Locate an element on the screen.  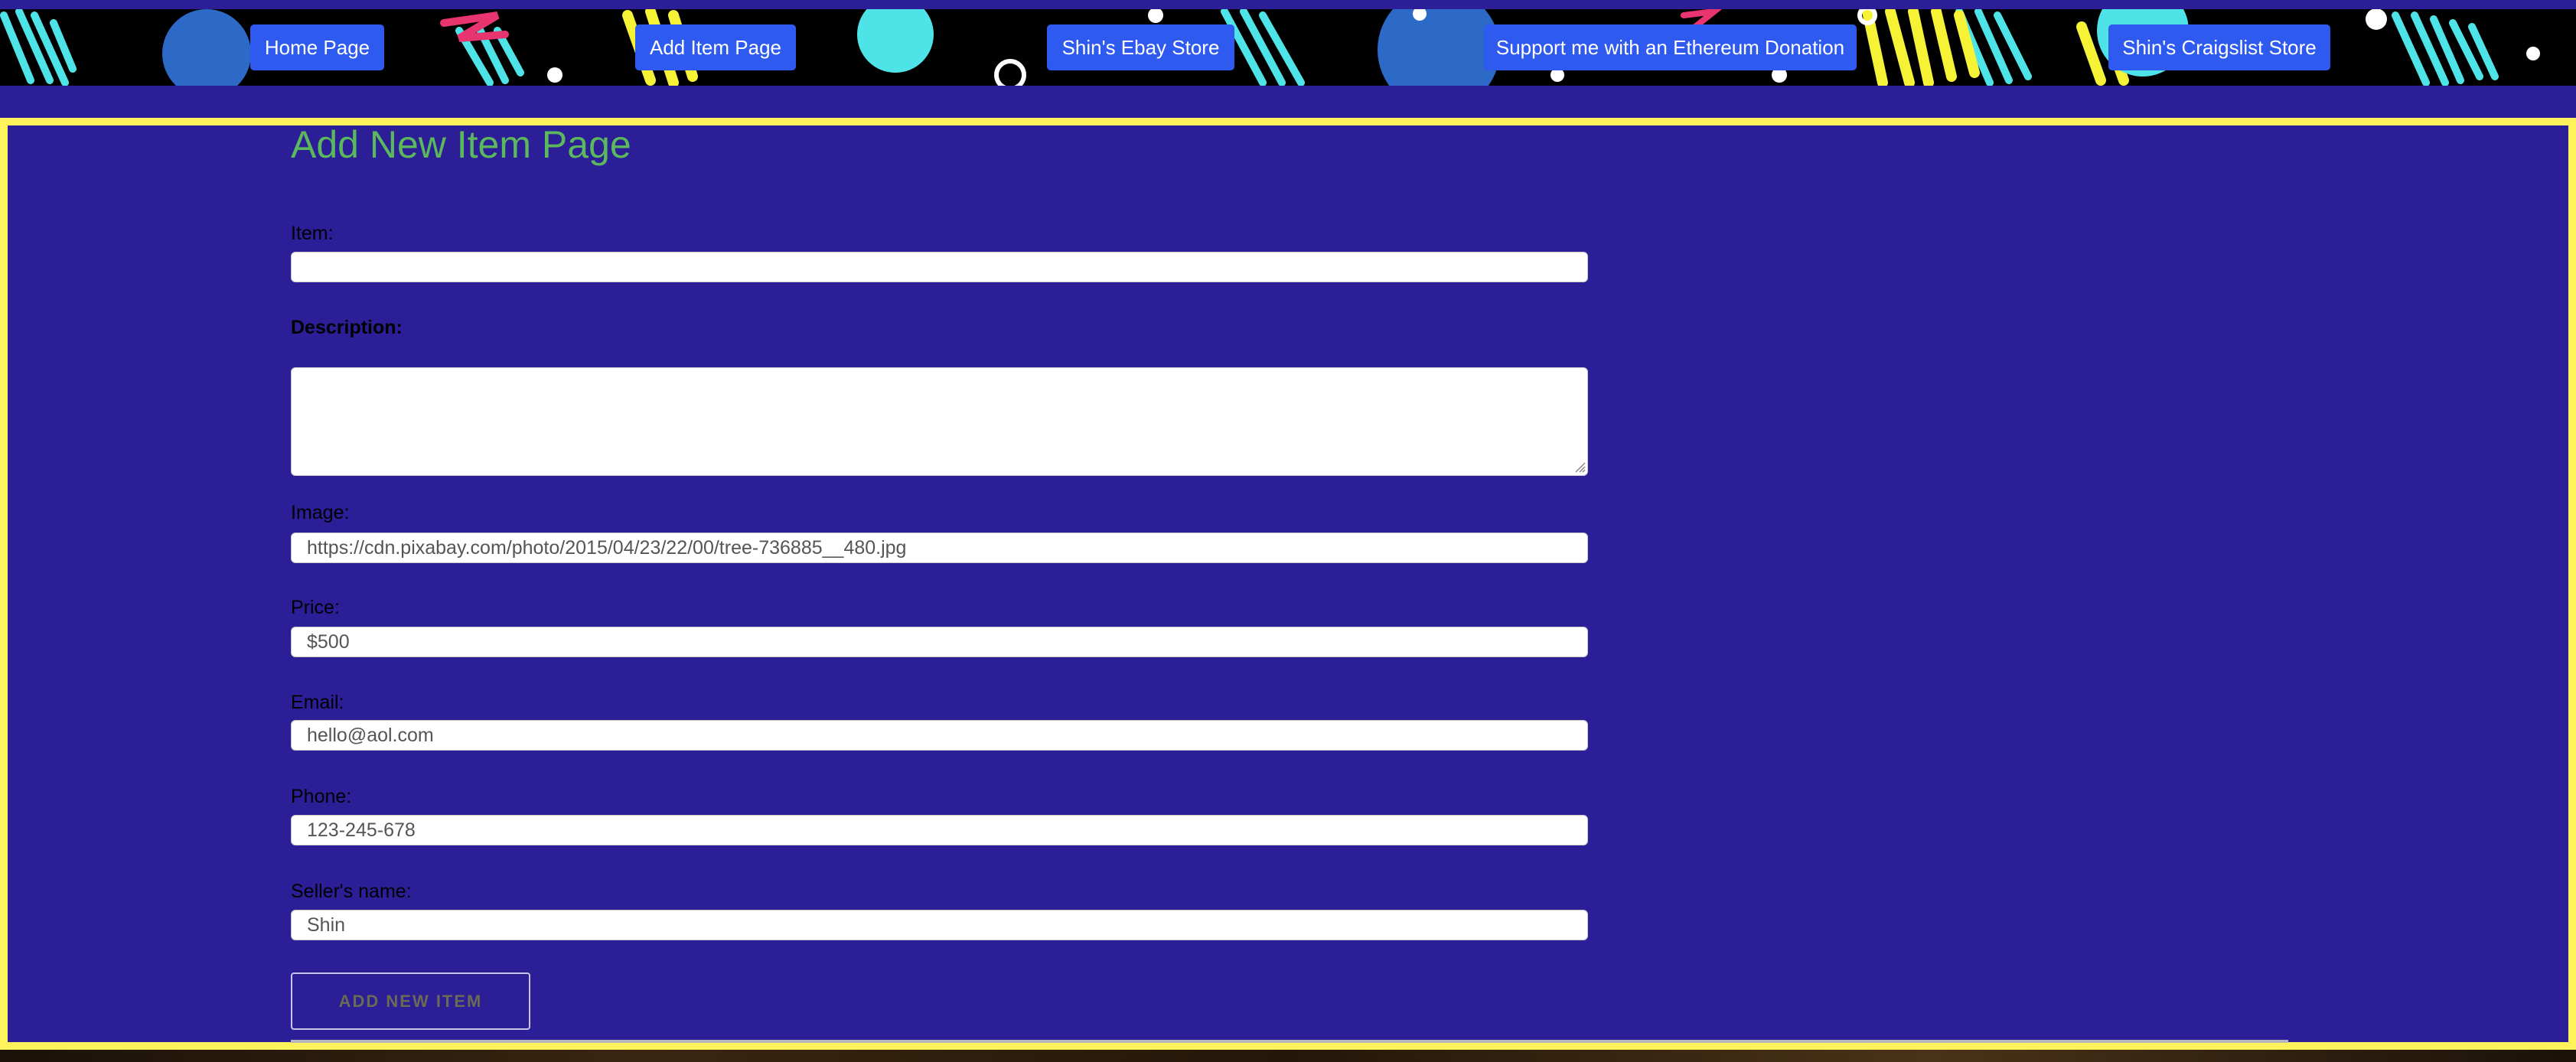
item-input is located at coordinates (939, 267).